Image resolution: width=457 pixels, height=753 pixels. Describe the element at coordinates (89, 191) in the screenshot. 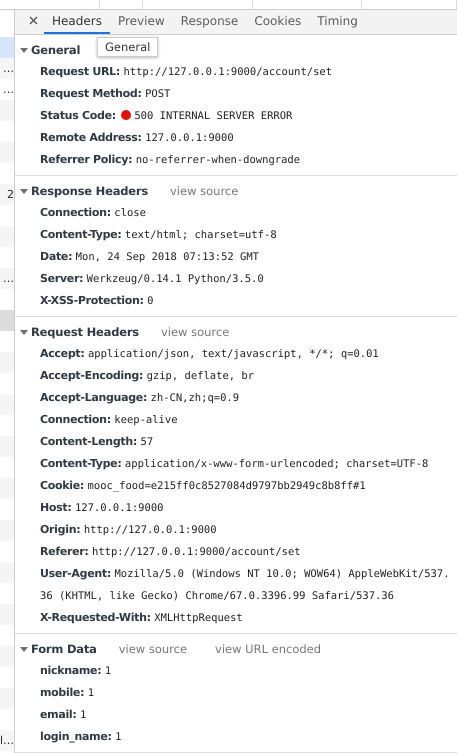

I see `section-title: Response Headers` at that location.